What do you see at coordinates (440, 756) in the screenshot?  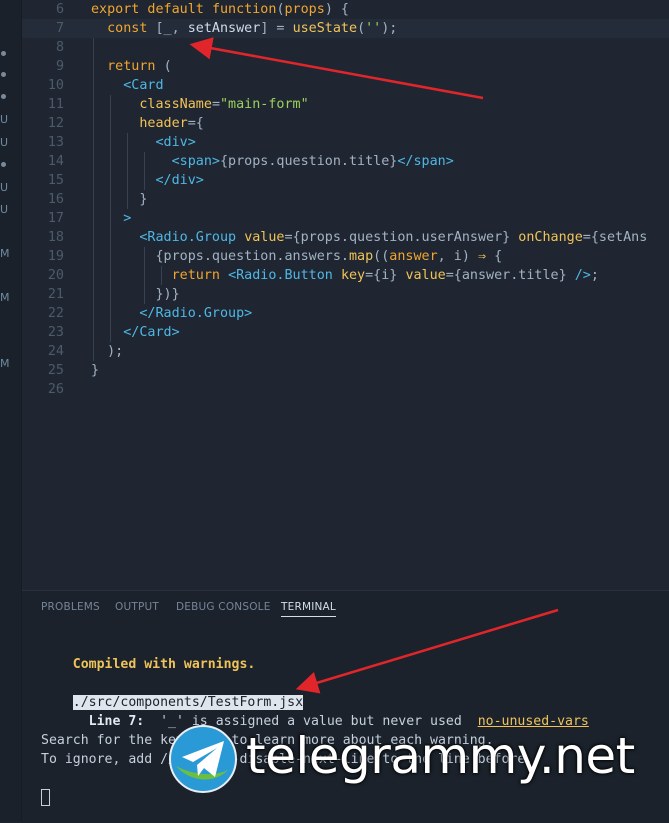 I see `watermark-text: telegrammy.net` at bounding box center [440, 756].